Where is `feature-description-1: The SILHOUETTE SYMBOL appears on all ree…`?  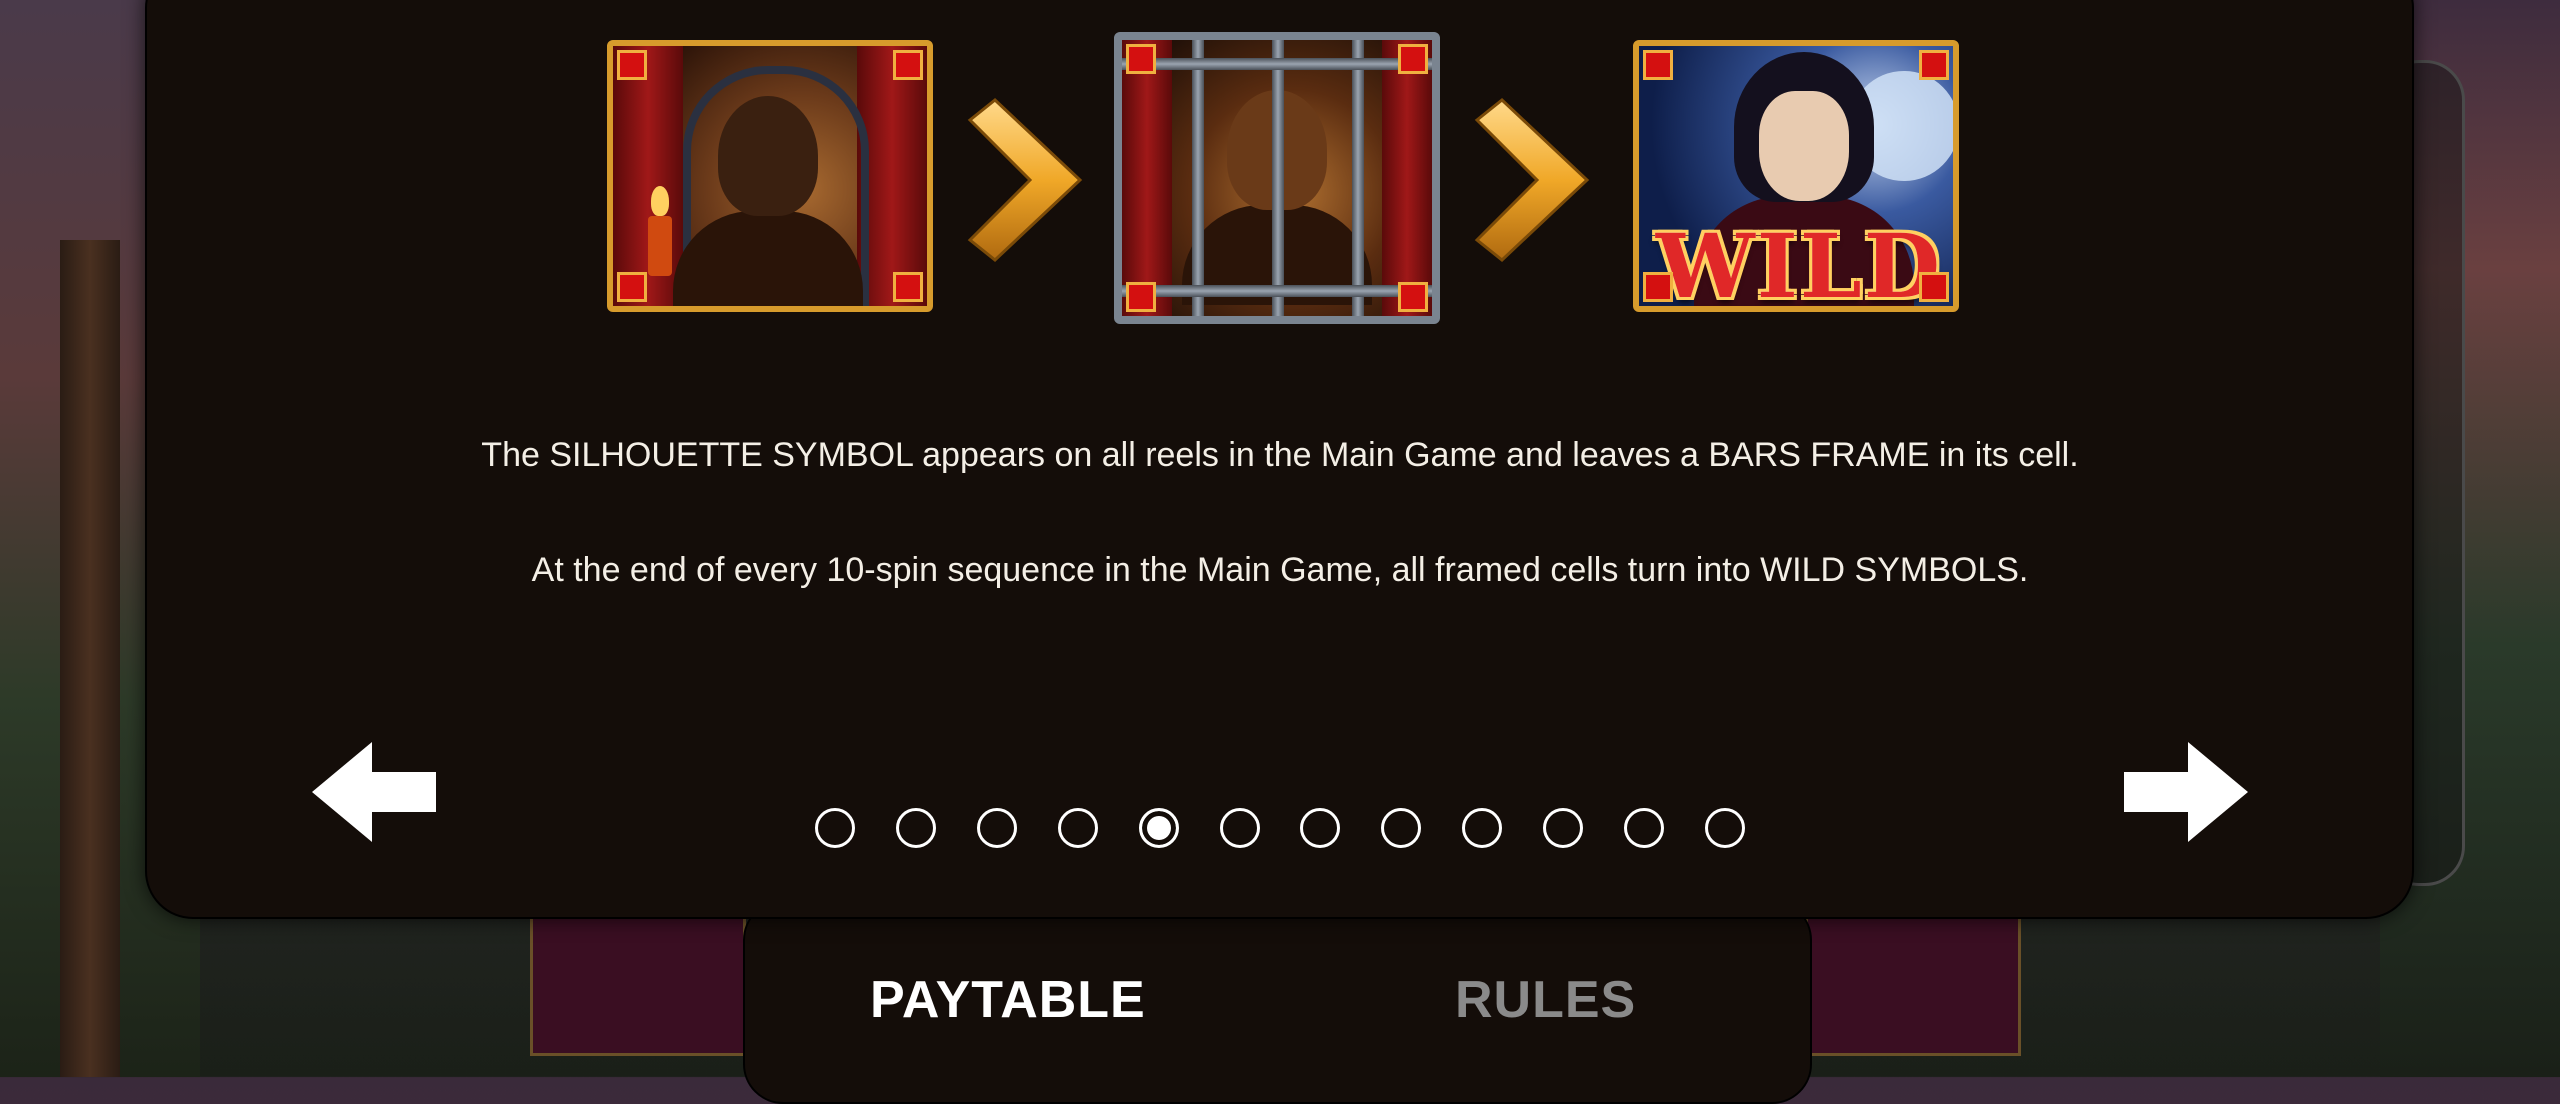
feature-description-1: The SILHOUETTE SYMBOL appears on all ree… is located at coordinates (1280, 455).